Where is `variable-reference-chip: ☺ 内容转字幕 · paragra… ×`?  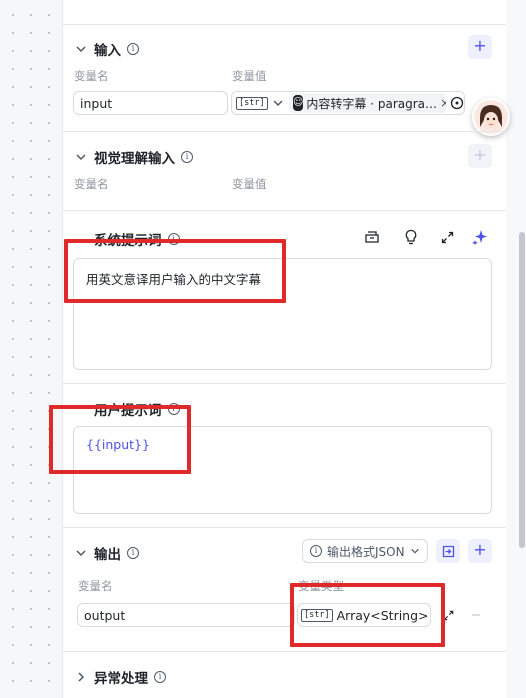 variable-reference-chip: ☺ 内容转字幕 · paragra… × is located at coordinates (367, 103).